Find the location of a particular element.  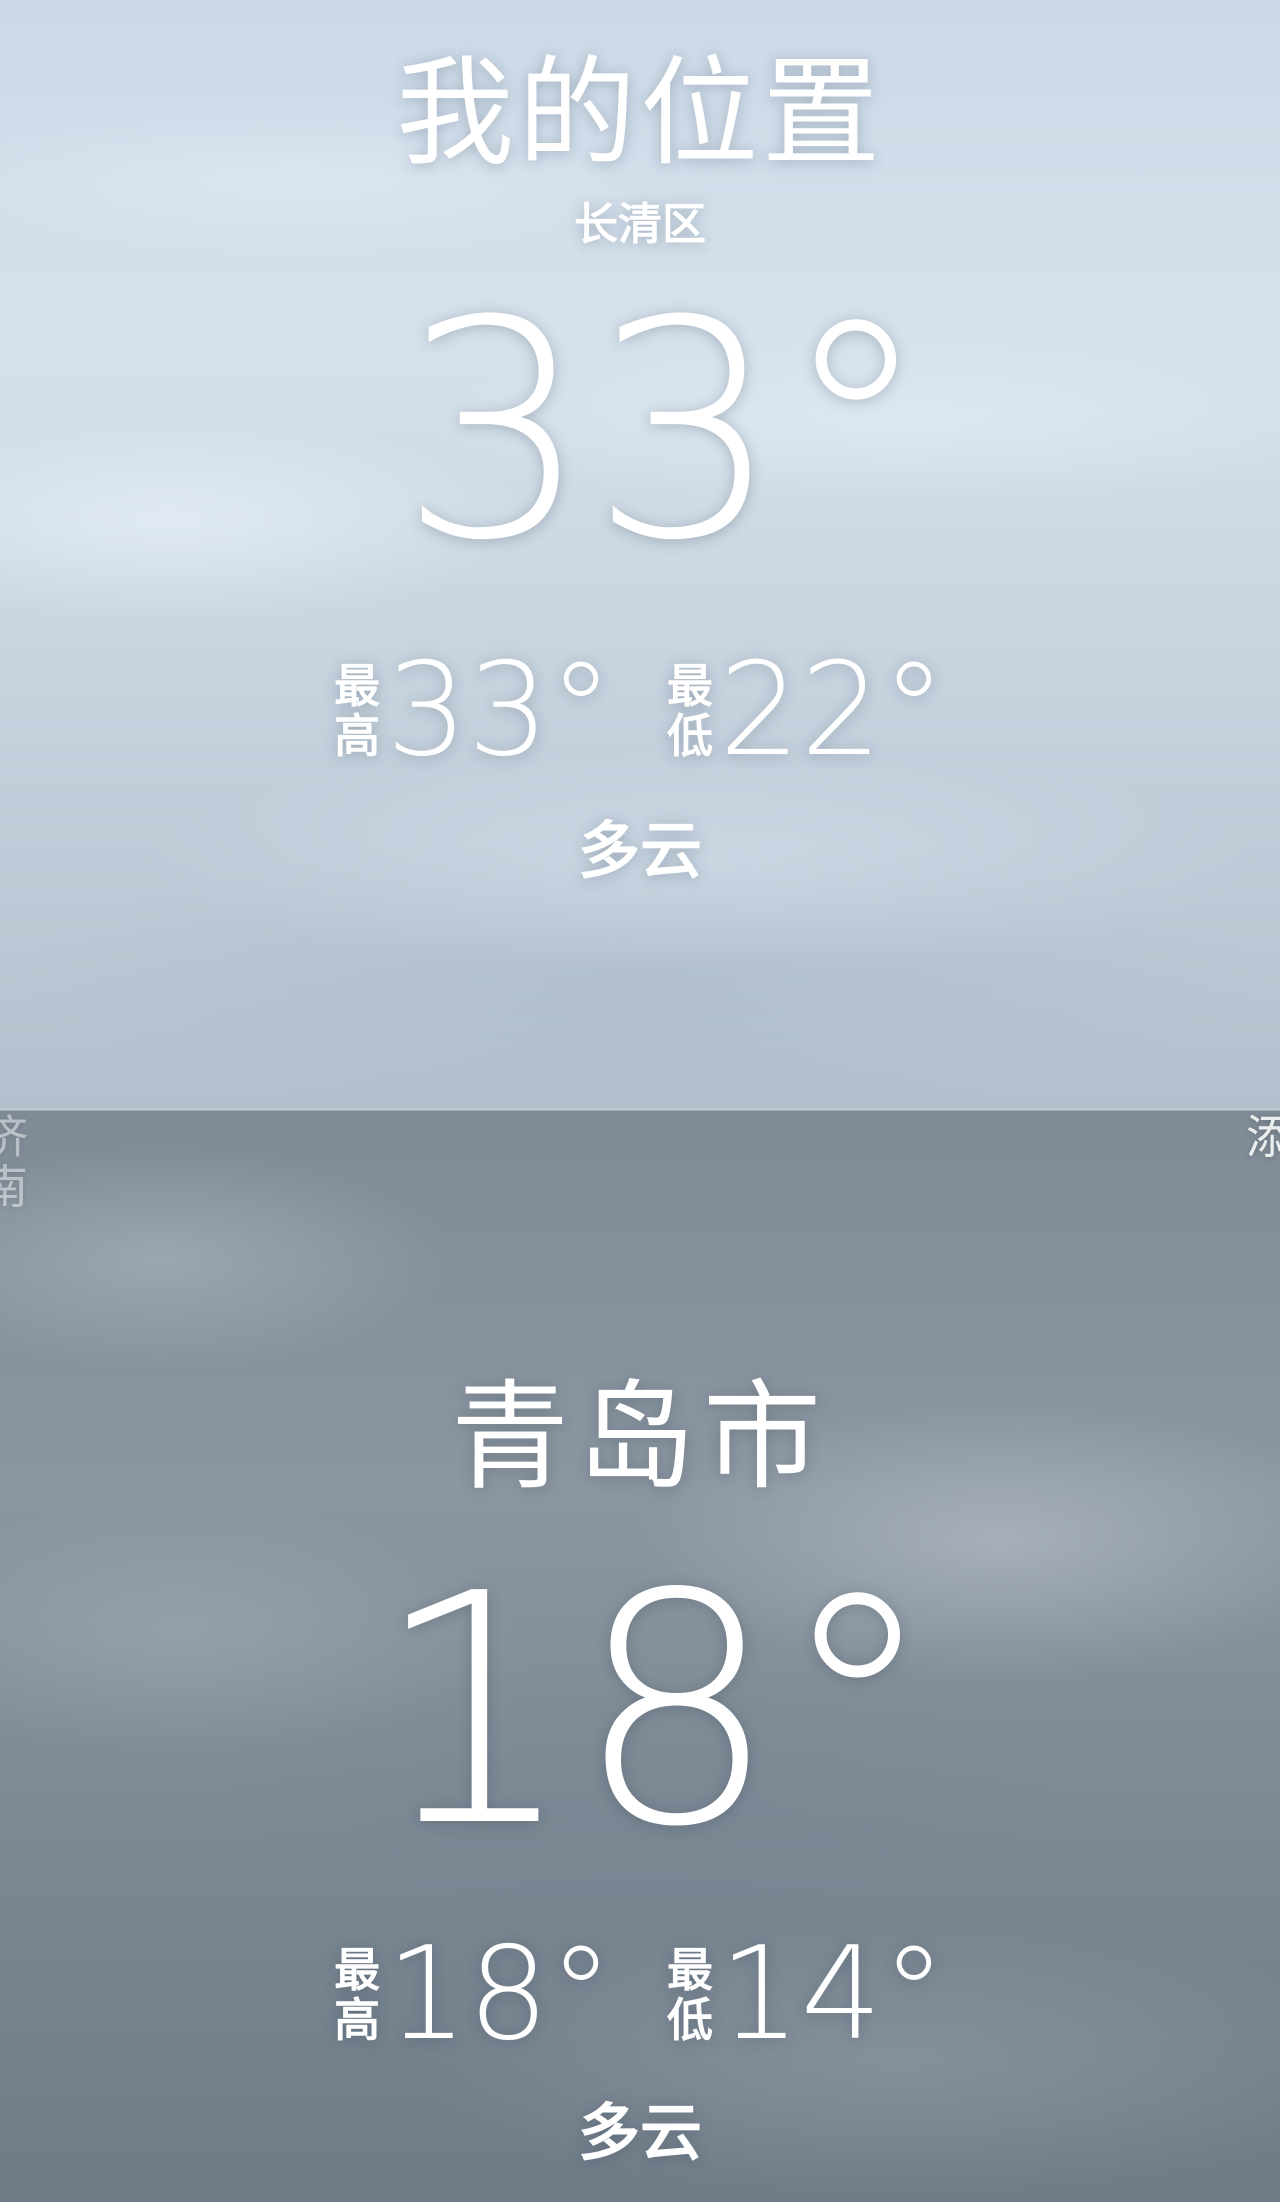

adjacent-card-edge-left: 济南 is located at coordinates (14, 1162).